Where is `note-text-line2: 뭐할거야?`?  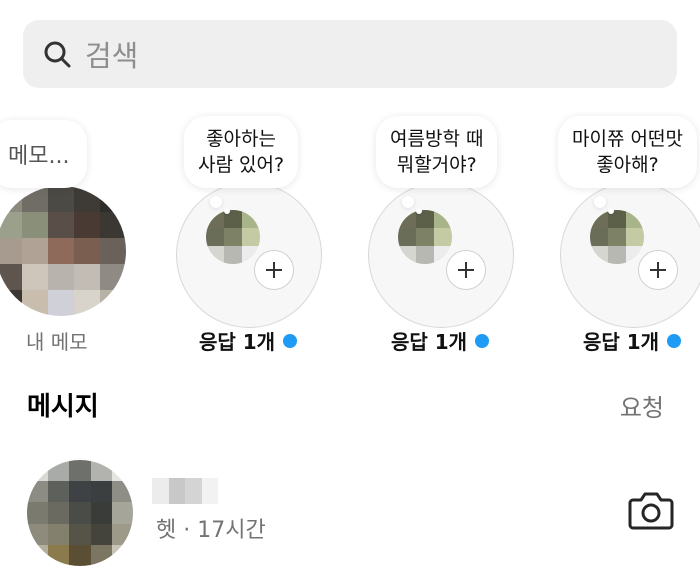 note-text-line2: 뭐할거야? is located at coordinates (436, 165).